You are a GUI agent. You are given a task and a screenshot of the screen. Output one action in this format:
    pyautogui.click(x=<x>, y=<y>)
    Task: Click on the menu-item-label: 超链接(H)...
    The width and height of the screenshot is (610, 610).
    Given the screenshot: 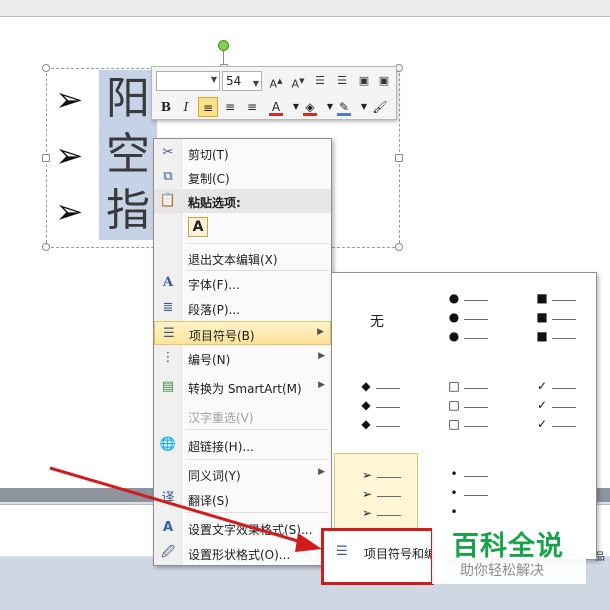 What is the action you would take?
    pyautogui.click(x=221, y=447)
    